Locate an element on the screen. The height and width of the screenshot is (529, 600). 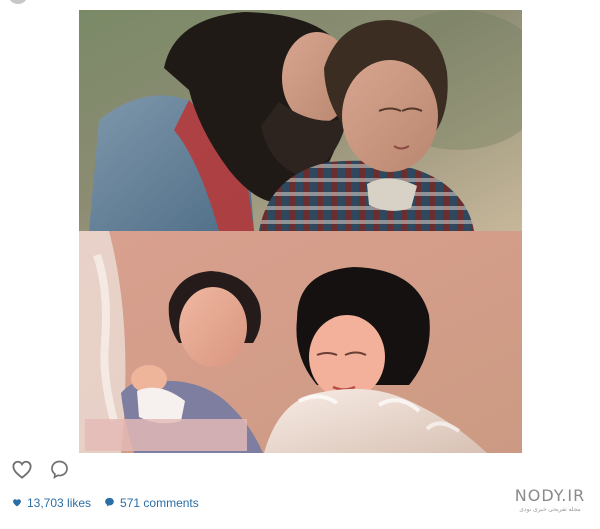
comment-icon is located at coordinates (59, 471).